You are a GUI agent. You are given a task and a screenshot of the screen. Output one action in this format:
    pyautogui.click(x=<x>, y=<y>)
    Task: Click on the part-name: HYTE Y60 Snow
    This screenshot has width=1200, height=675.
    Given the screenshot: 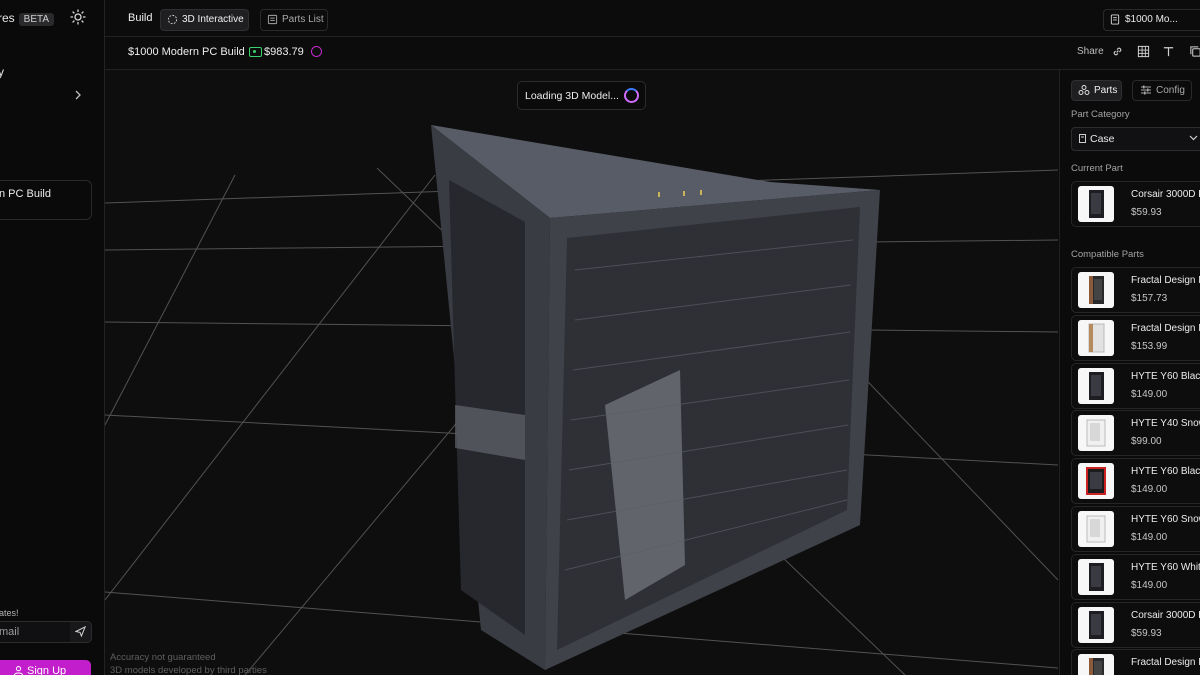 What is the action you would take?
    pyautogui.click(x=1165, y=519)
    